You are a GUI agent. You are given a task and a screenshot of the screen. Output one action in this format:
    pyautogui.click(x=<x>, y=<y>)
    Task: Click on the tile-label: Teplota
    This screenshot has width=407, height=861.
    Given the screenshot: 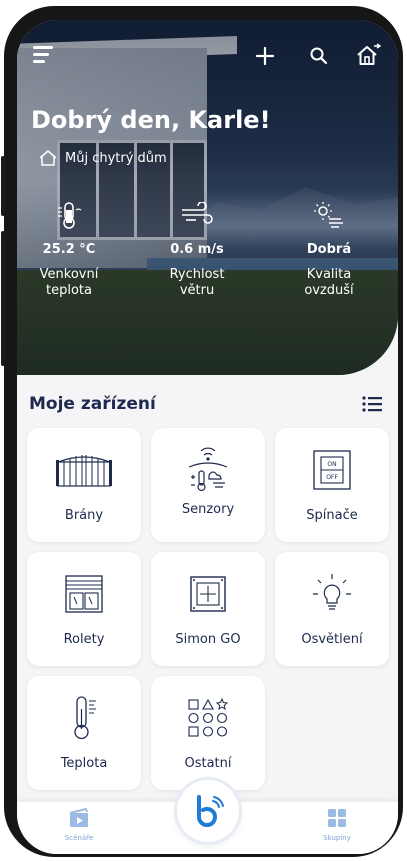 What is the action you would take?
    pyautogui.click(x=84, y=763)
    